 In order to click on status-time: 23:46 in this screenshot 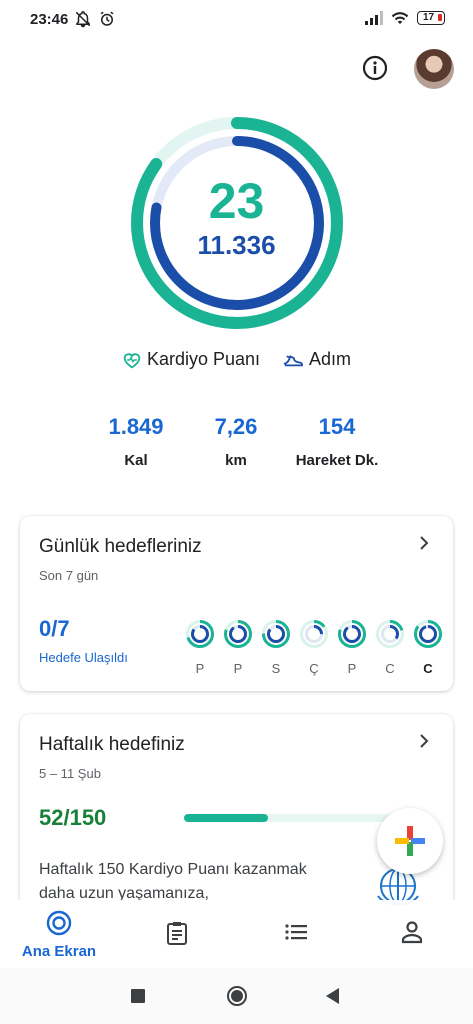, I will do `click(49, 19)`.